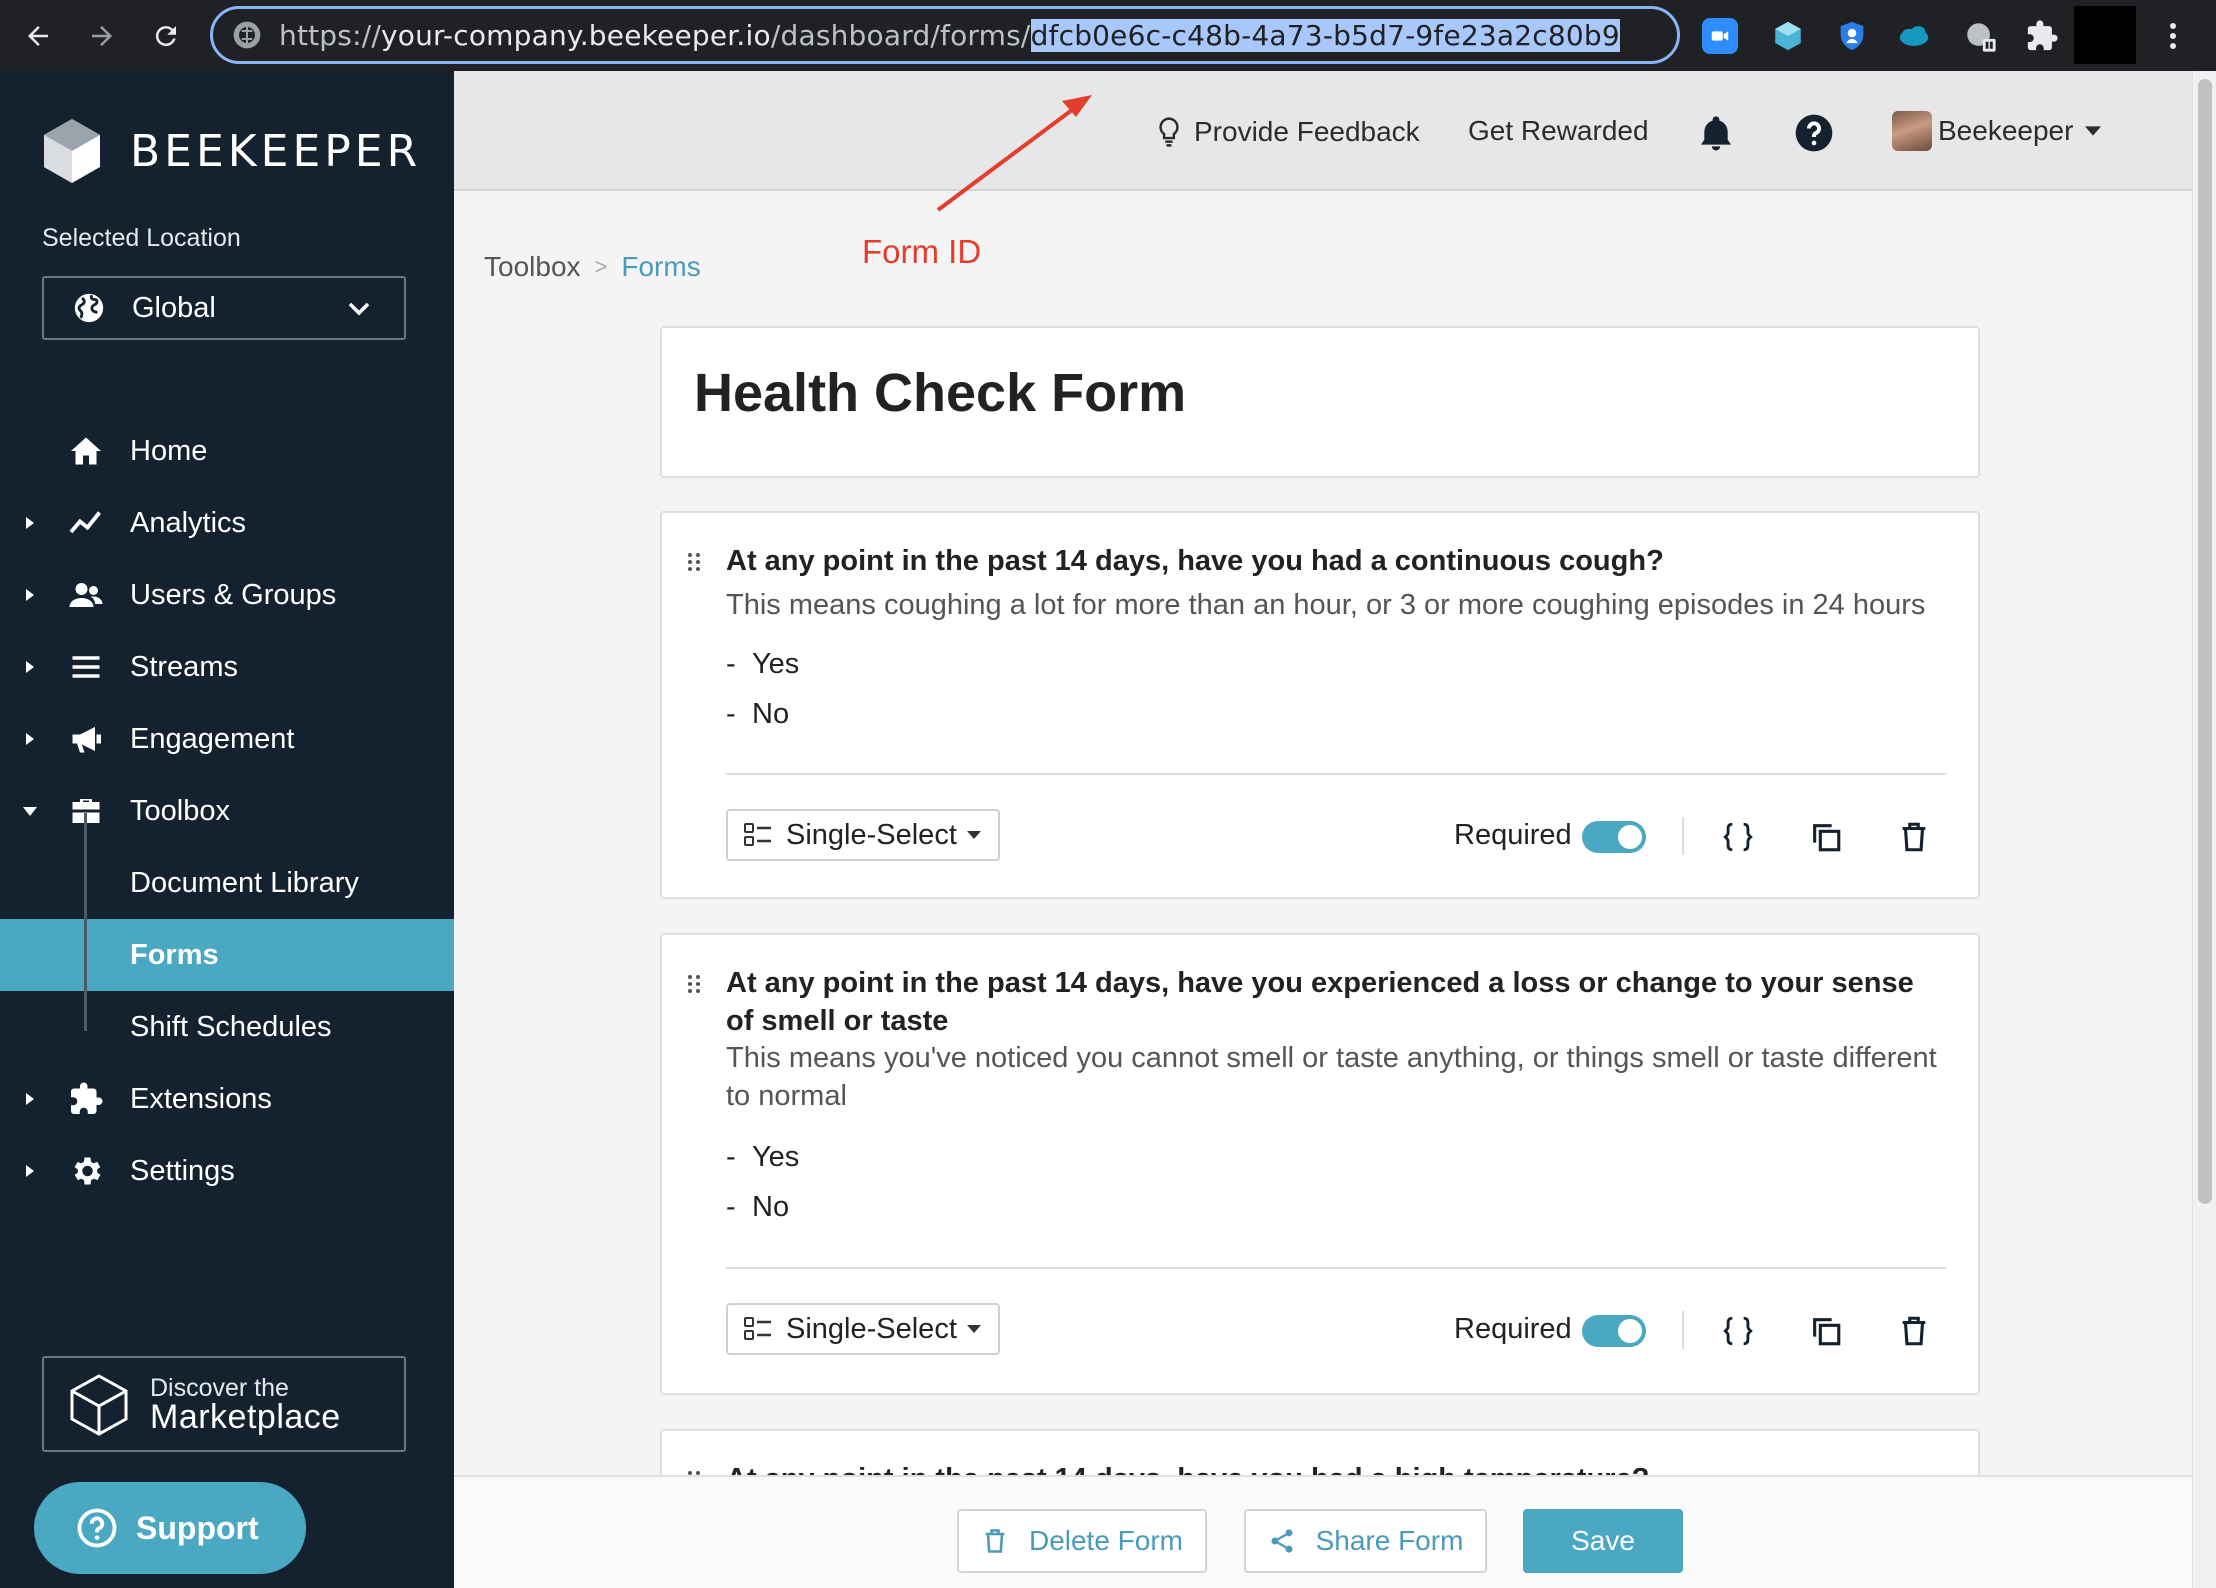 This screenshot has width=2216, height=1588. I want to click on salesforce-extension-icon, so click(1914, 36).